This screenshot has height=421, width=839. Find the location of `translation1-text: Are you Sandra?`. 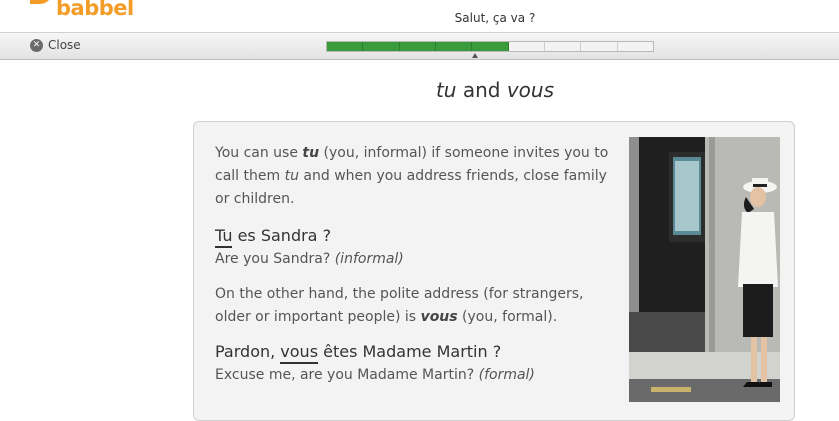

translation1-text: Are you Sandra? is located at coordinates (275, 259).